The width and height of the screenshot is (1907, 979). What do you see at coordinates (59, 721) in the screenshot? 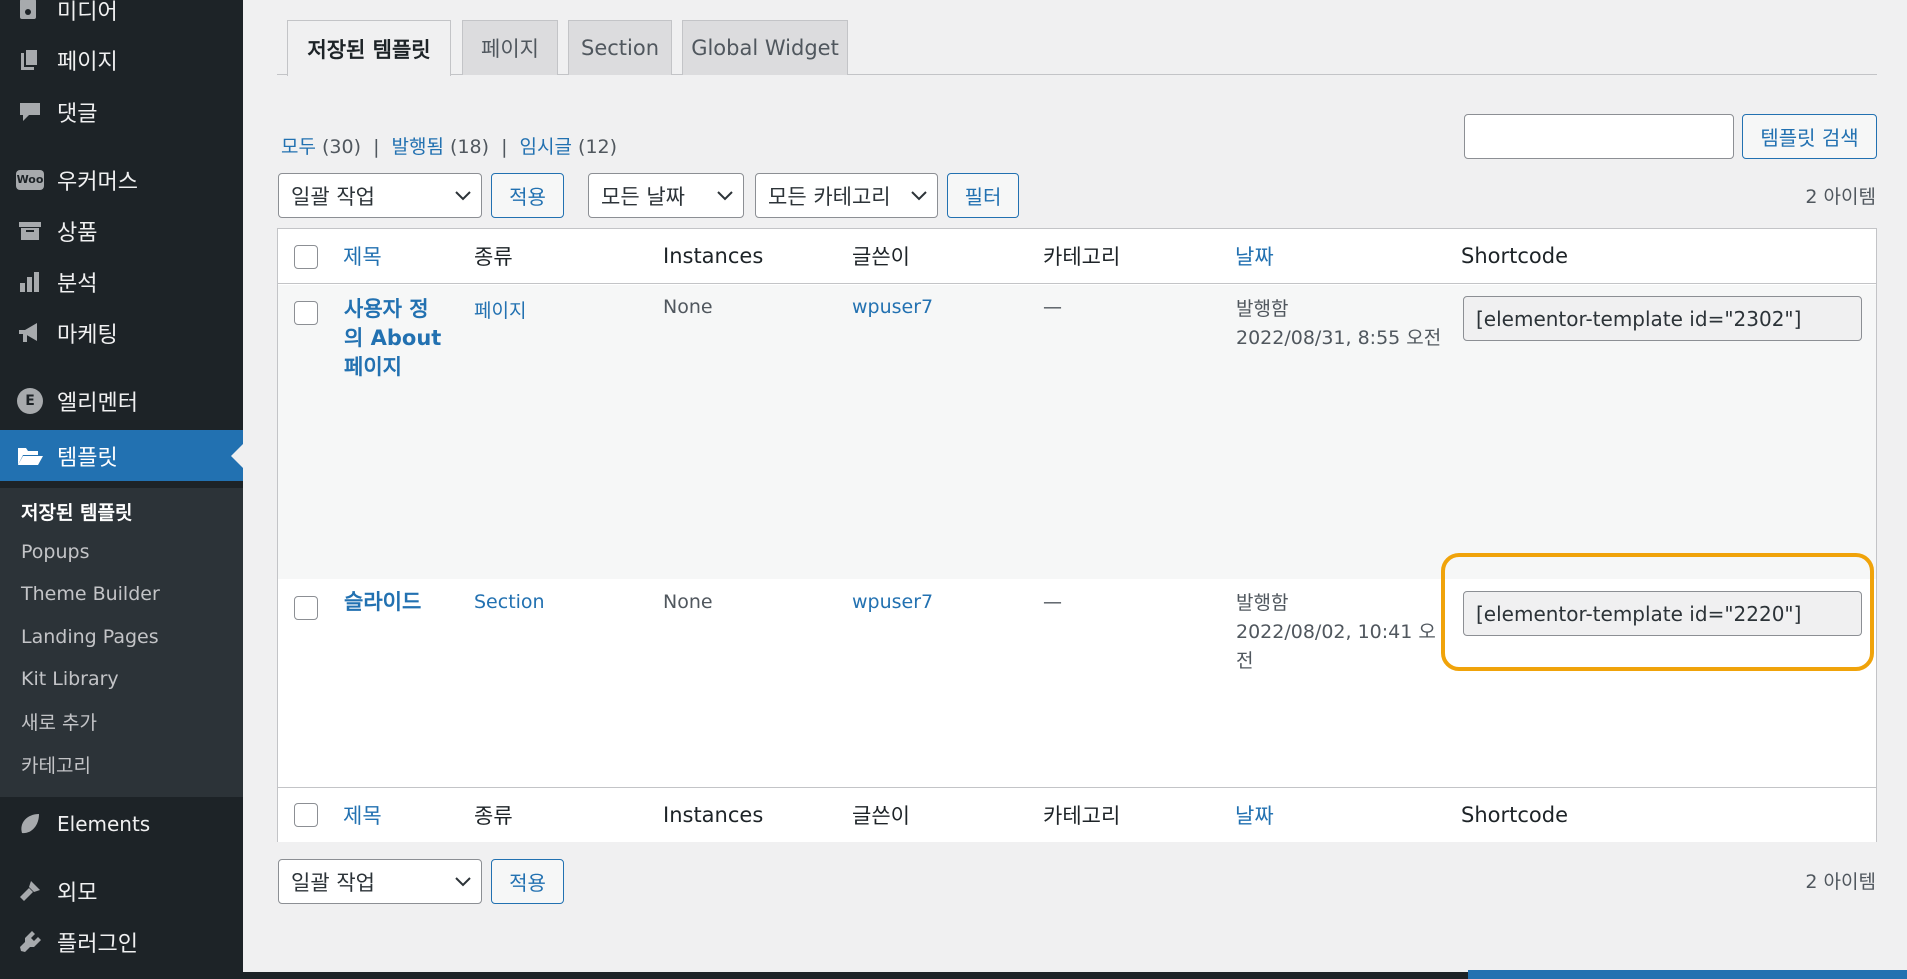
I see `submenu-item-add-new: 새로 추가` at bounding box center [59, 721].